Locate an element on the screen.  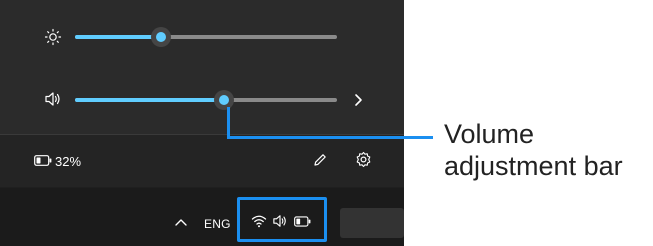
brightness-slider-fill is located at coordinates (118, 37).